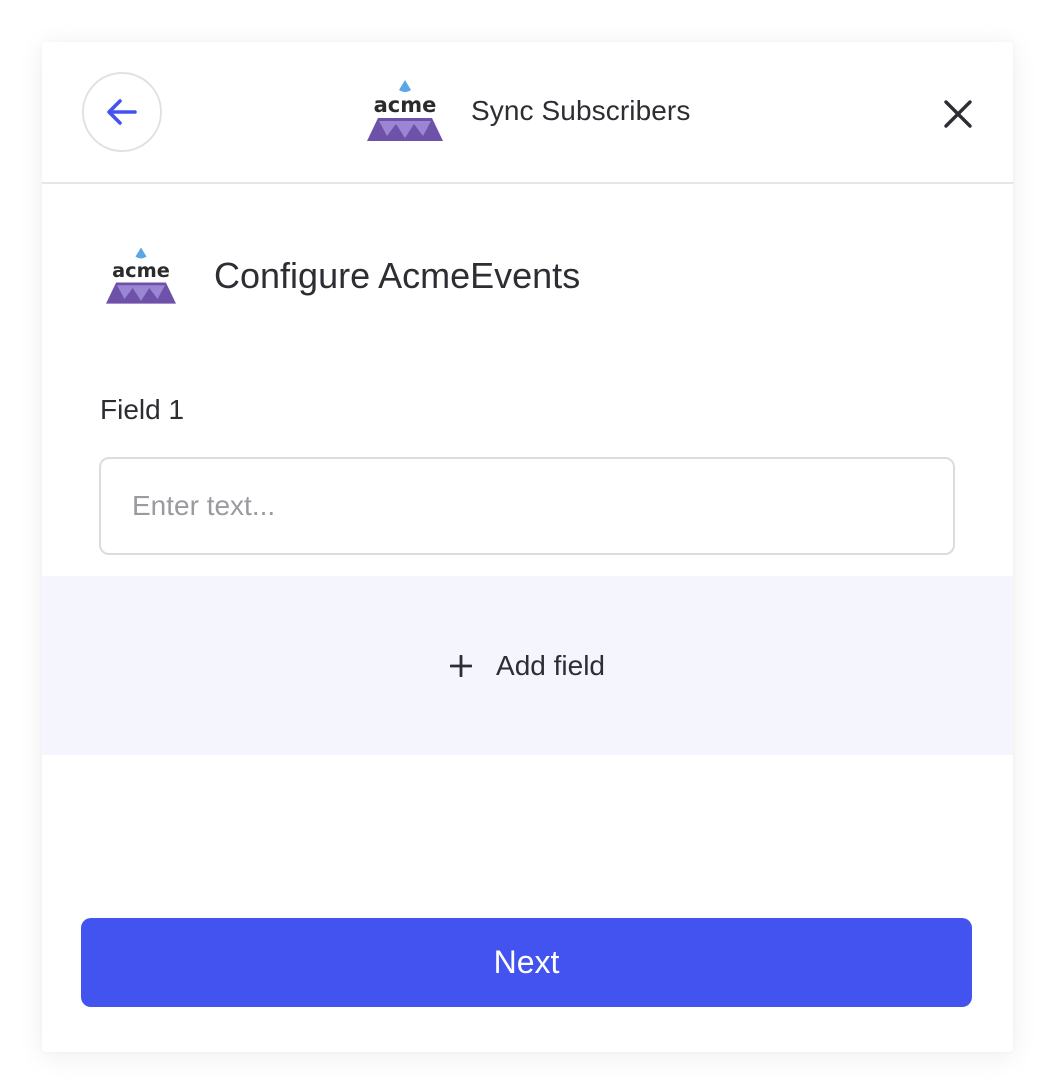 This screenshot has height=1092, width=1053. I want to click on back-button, so click(122, 112).